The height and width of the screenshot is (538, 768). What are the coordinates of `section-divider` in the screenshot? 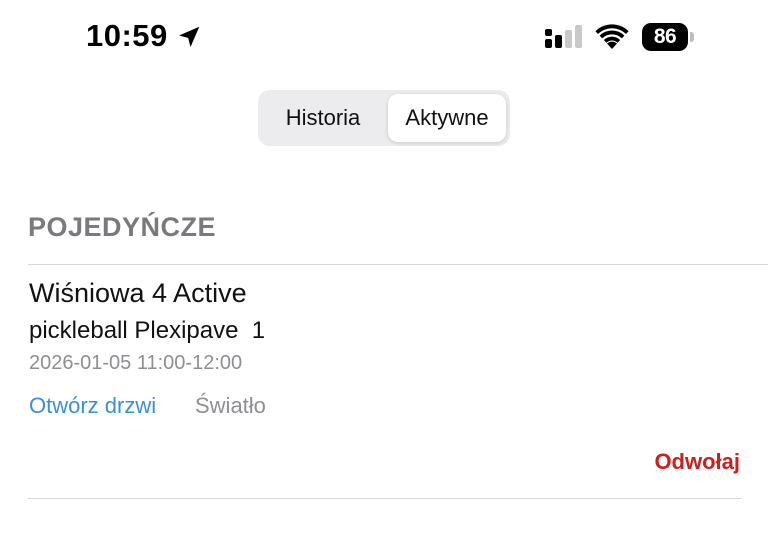 It's located at (398, 264).